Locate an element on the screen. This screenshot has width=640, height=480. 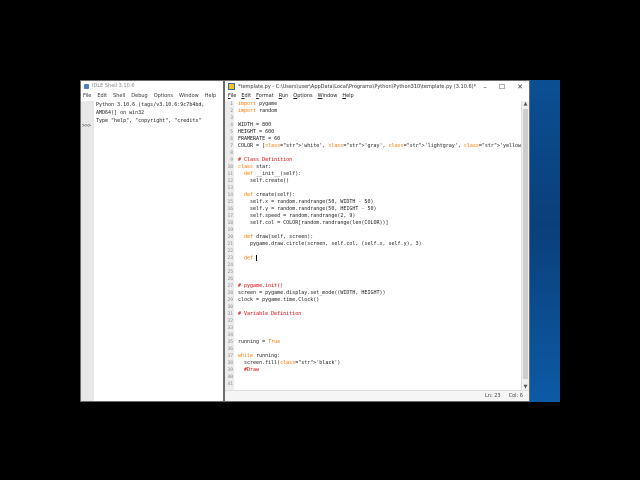
scrollbar-thumb is located at coordinates (525, 244).